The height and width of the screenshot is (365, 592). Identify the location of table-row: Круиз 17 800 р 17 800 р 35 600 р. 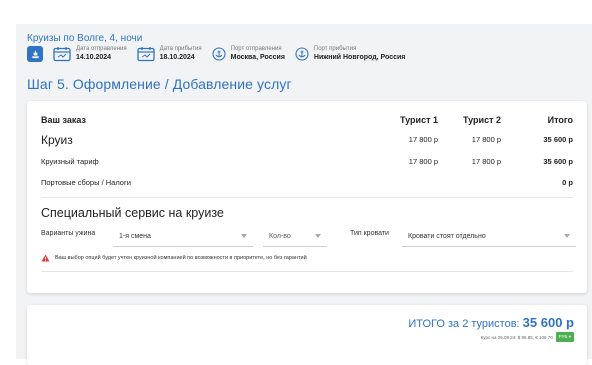
(307, 142).